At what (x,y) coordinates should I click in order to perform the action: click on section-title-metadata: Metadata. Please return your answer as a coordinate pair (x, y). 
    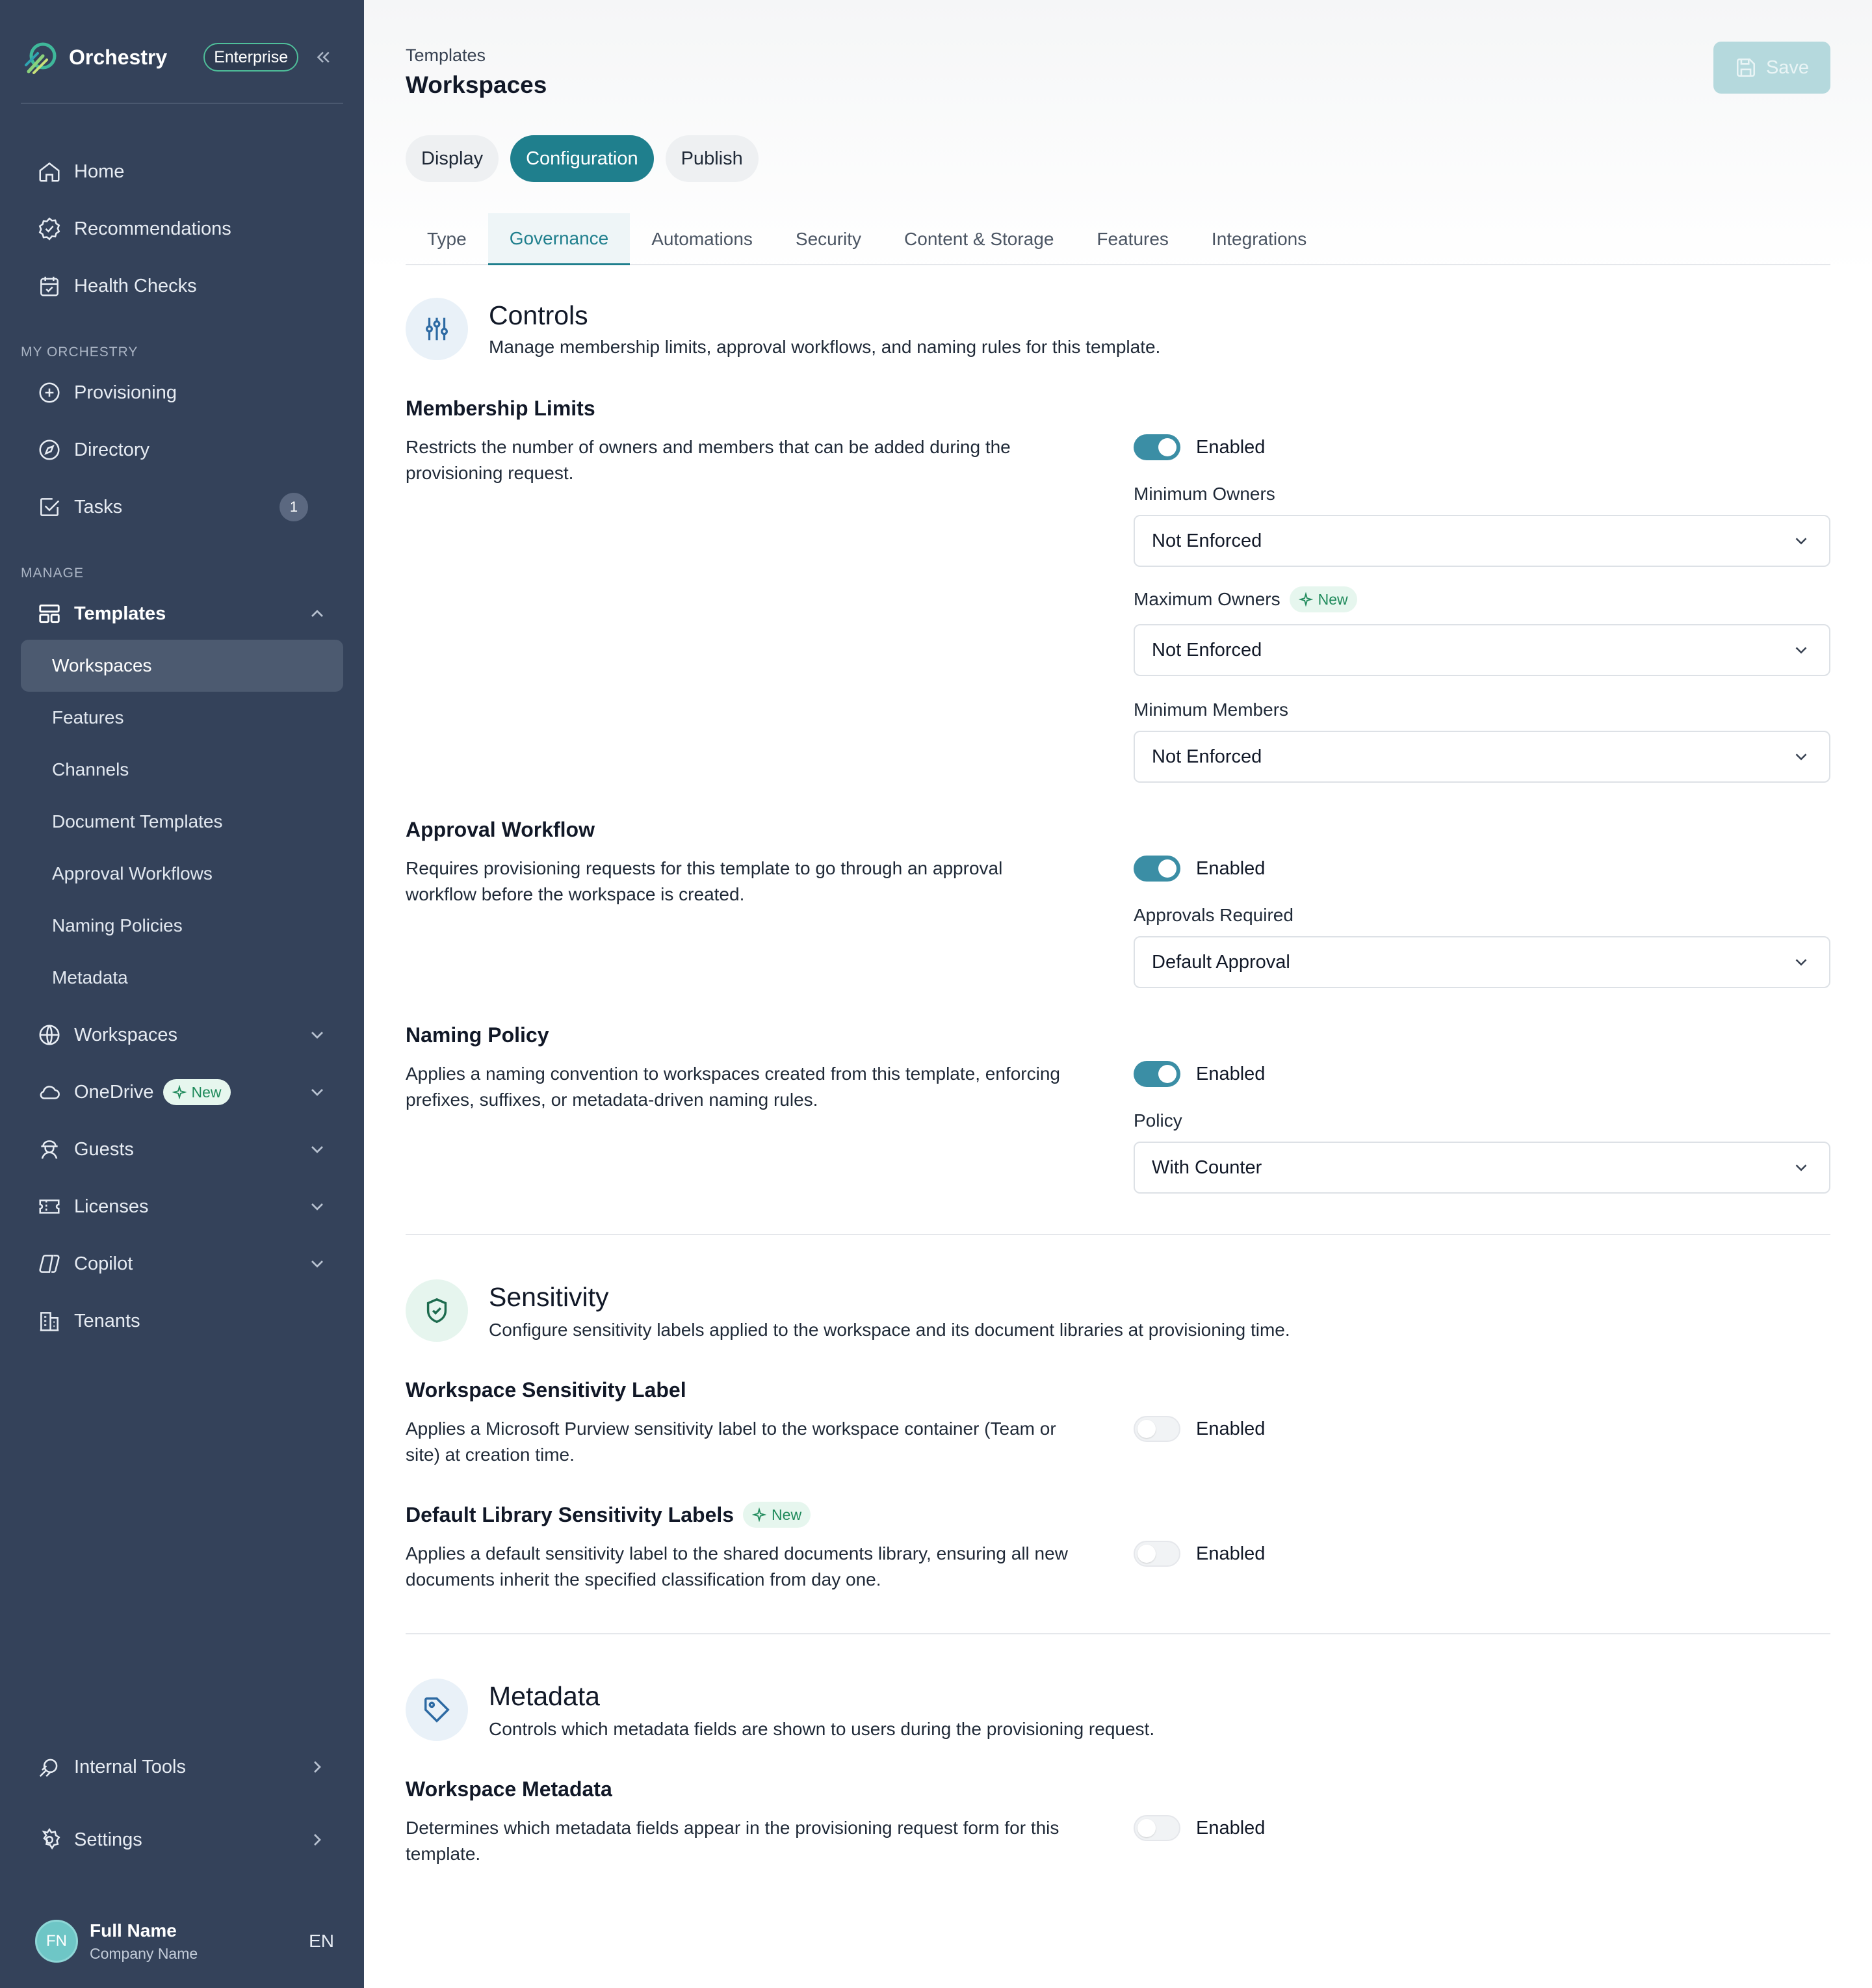
    Looking at the image, I should click on (544, 1696).